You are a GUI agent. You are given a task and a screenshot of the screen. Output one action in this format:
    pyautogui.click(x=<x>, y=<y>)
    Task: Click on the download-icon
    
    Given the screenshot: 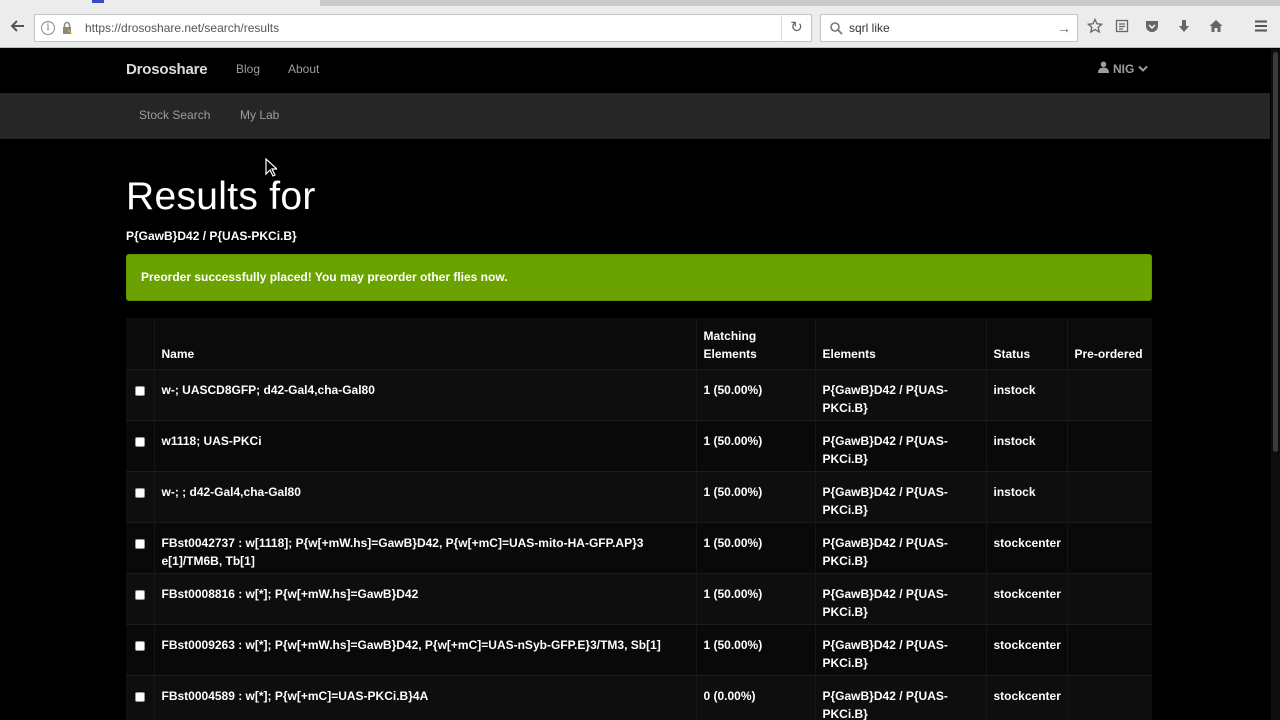 What is the action you would take?
    pyautogui.click(x=1184, y=26)
    